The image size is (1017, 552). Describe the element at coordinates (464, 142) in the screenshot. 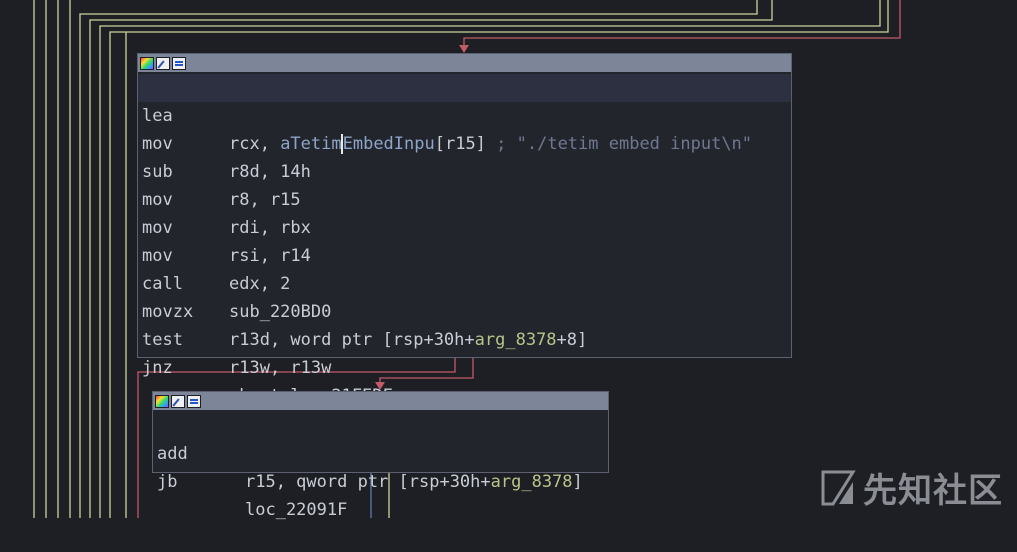

I see `asm-line: mov r8d, 14h` at that location.